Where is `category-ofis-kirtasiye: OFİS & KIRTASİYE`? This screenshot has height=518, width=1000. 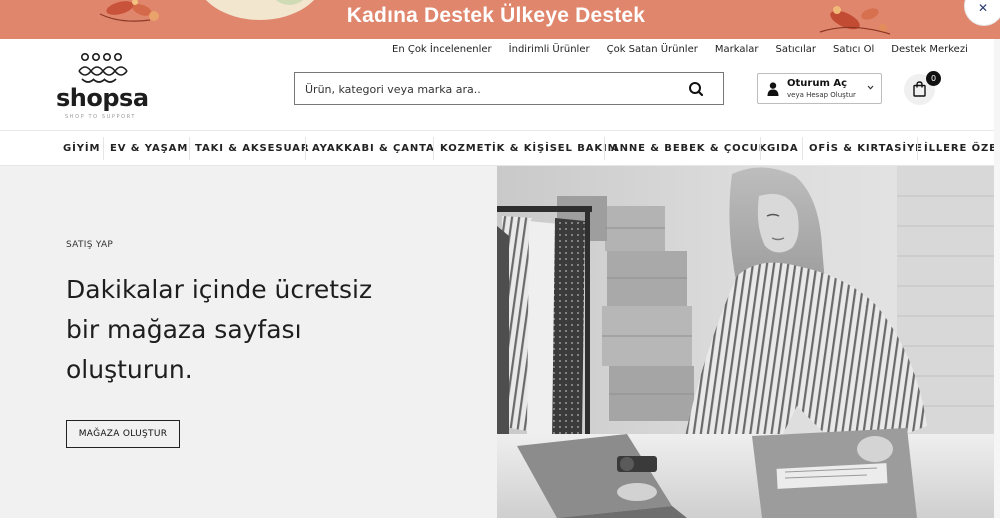 category-ofis-kirtasiye: OFİS & KIRTASİYE is located at coordinates (866, 148).